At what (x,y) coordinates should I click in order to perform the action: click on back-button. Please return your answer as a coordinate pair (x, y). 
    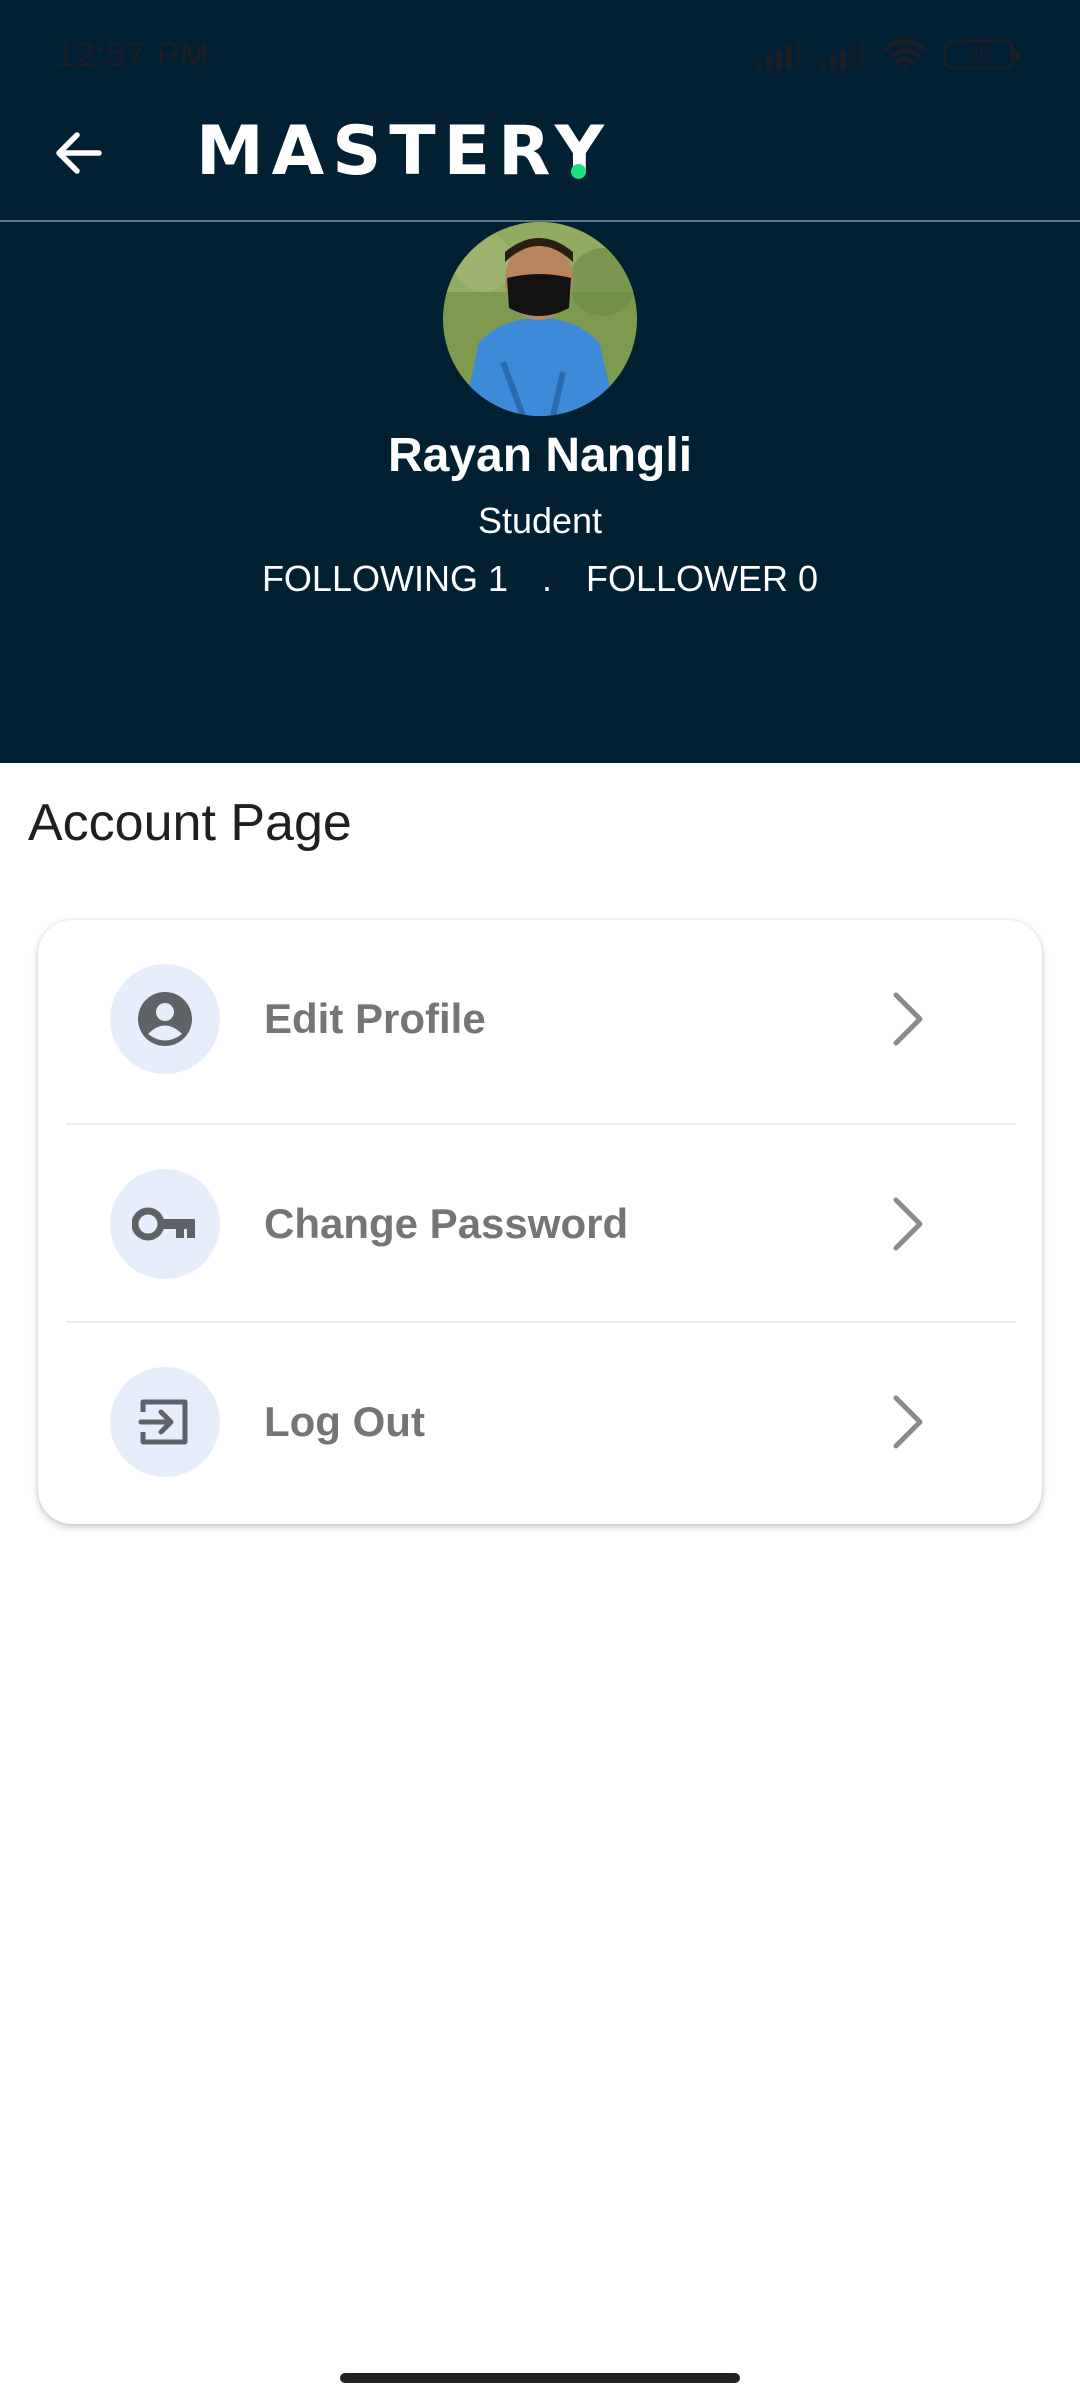
    Looking at the image, I should click on (78, 153).